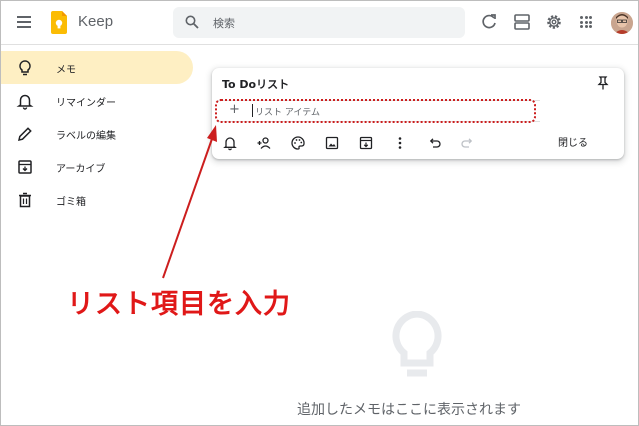 The height and width of the screenshot is (426, 639). Describe the element at coordinates (96, 21) in the screenshot. I see `app-title: Keep` at that location.